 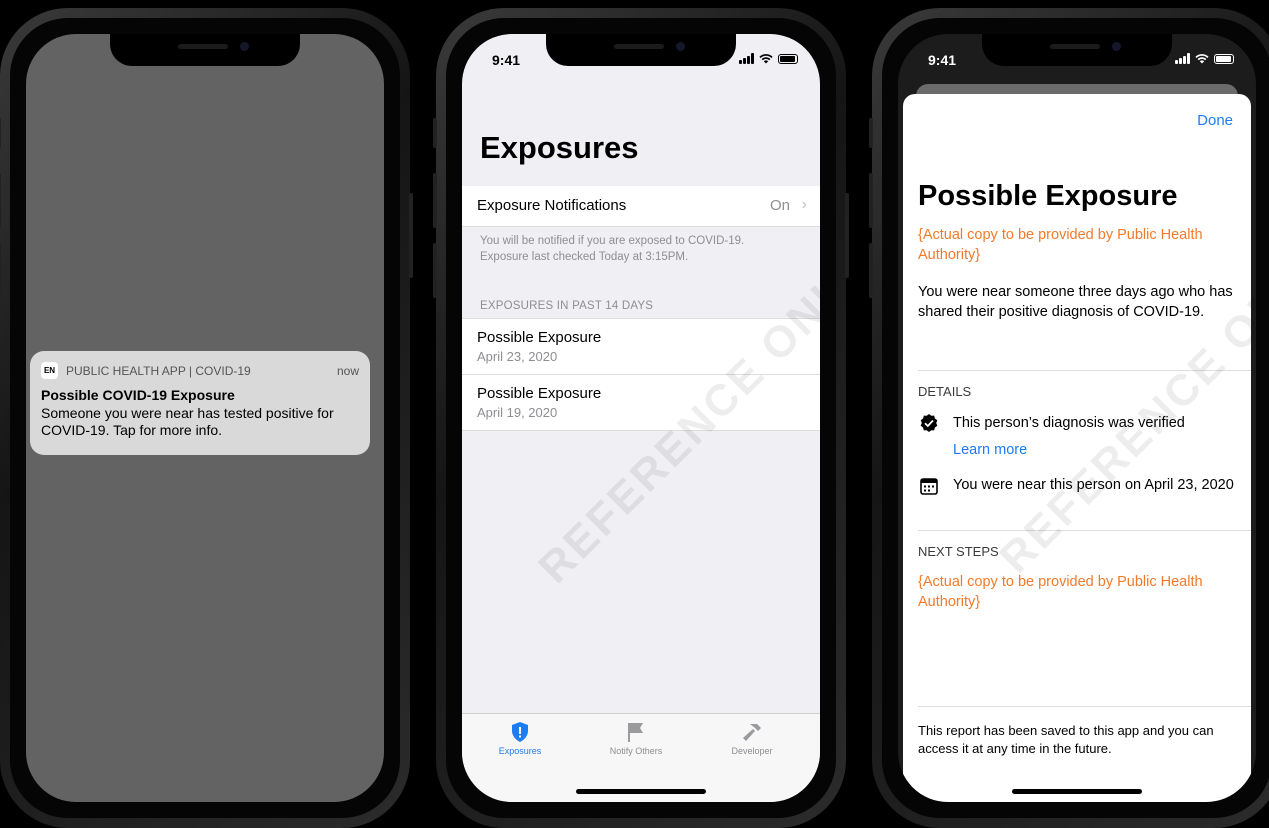 What do you see at coordinates (958, 551) in the screenshot?
I see `next-steps-header: NEXT STEPS` at bounding box center [958, 551].